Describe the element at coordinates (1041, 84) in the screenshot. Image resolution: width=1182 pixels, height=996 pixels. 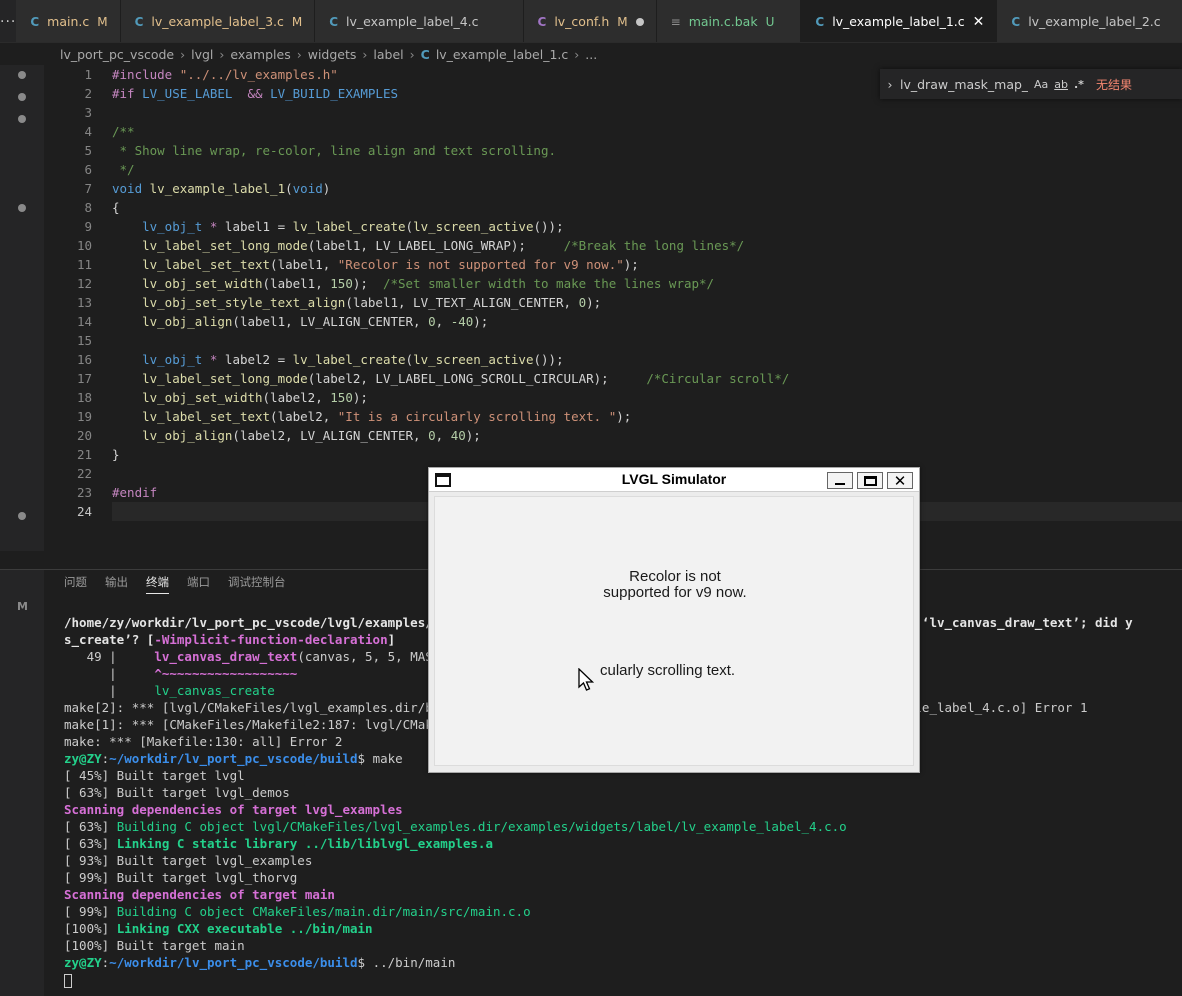
I see `match-case-icon: Aa` at that location.